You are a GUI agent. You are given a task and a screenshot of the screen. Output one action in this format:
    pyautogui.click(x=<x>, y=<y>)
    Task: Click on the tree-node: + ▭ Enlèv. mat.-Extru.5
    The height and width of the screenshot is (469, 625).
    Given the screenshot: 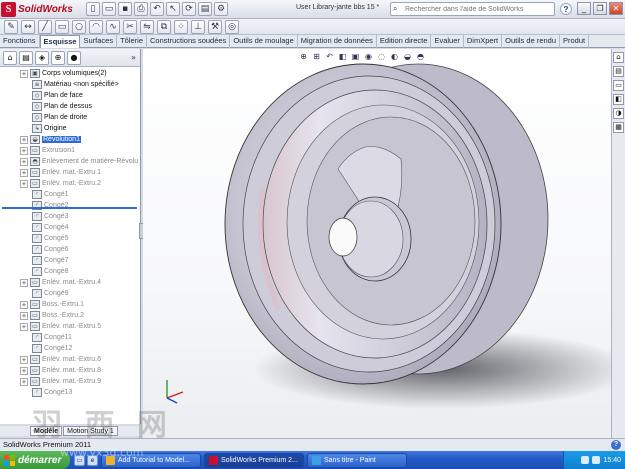 What is the action you would take?
    pyautogui.click(x=70, y=326)
    